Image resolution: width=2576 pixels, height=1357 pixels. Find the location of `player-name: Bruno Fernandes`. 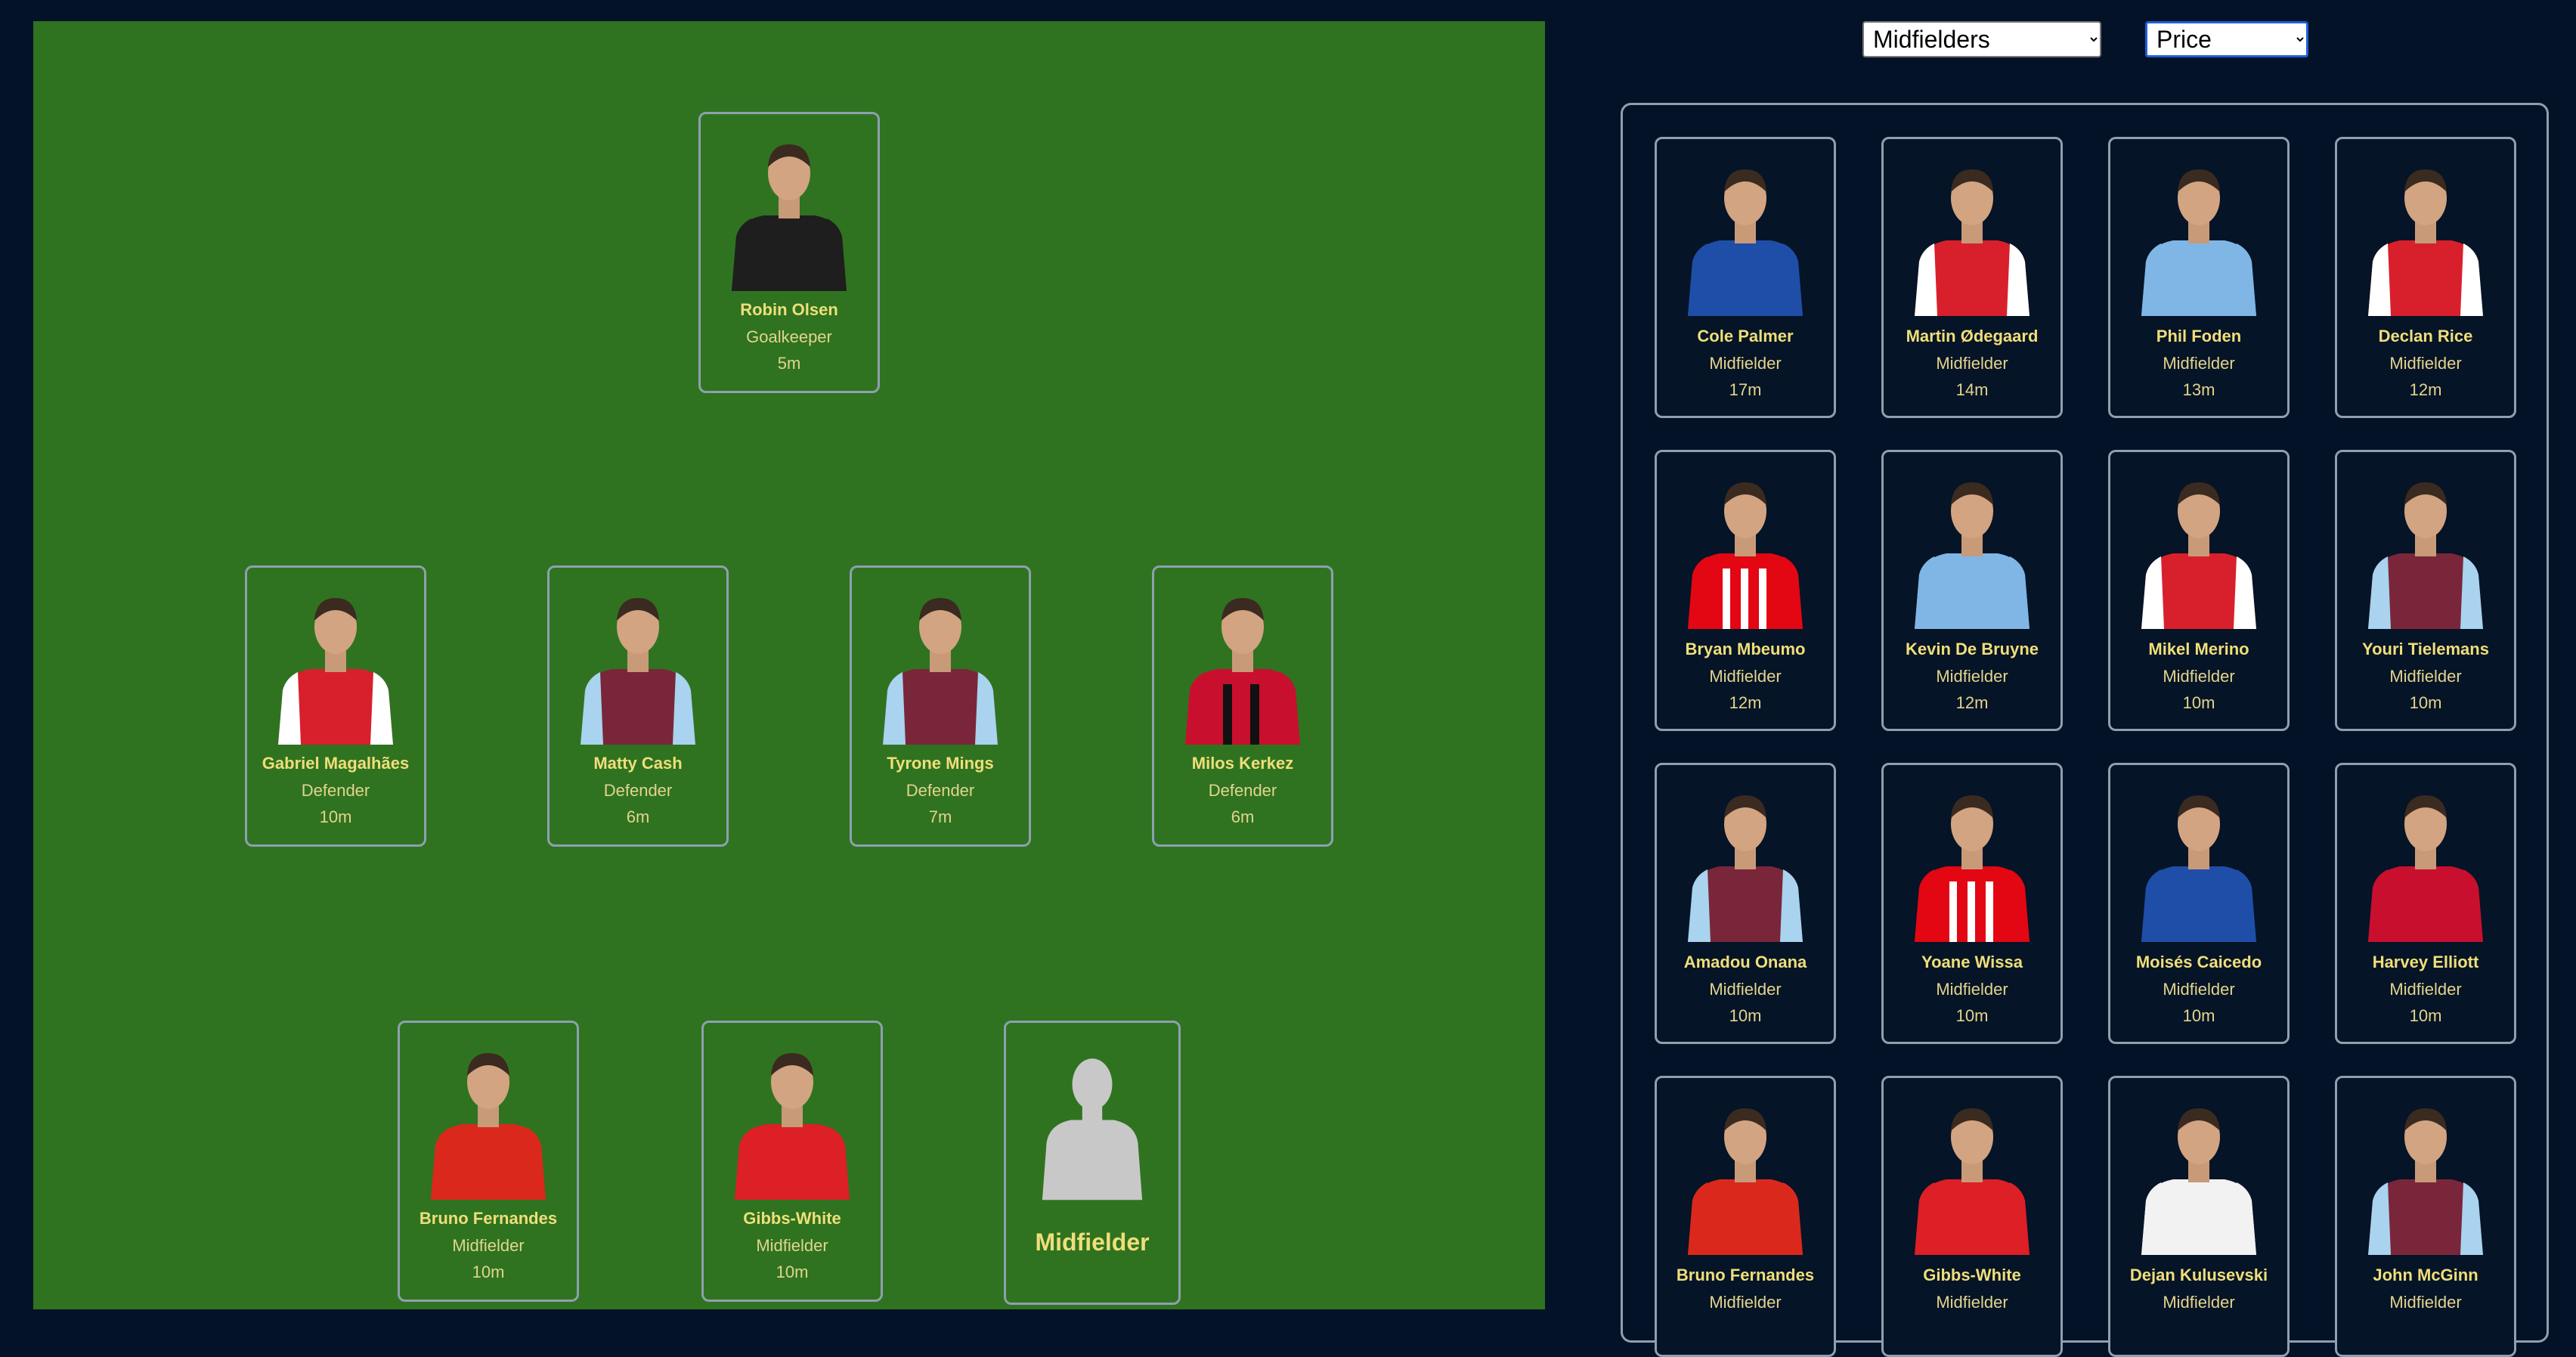

player-name: Bruno Fernandes is located at coordinates (488, 1218).